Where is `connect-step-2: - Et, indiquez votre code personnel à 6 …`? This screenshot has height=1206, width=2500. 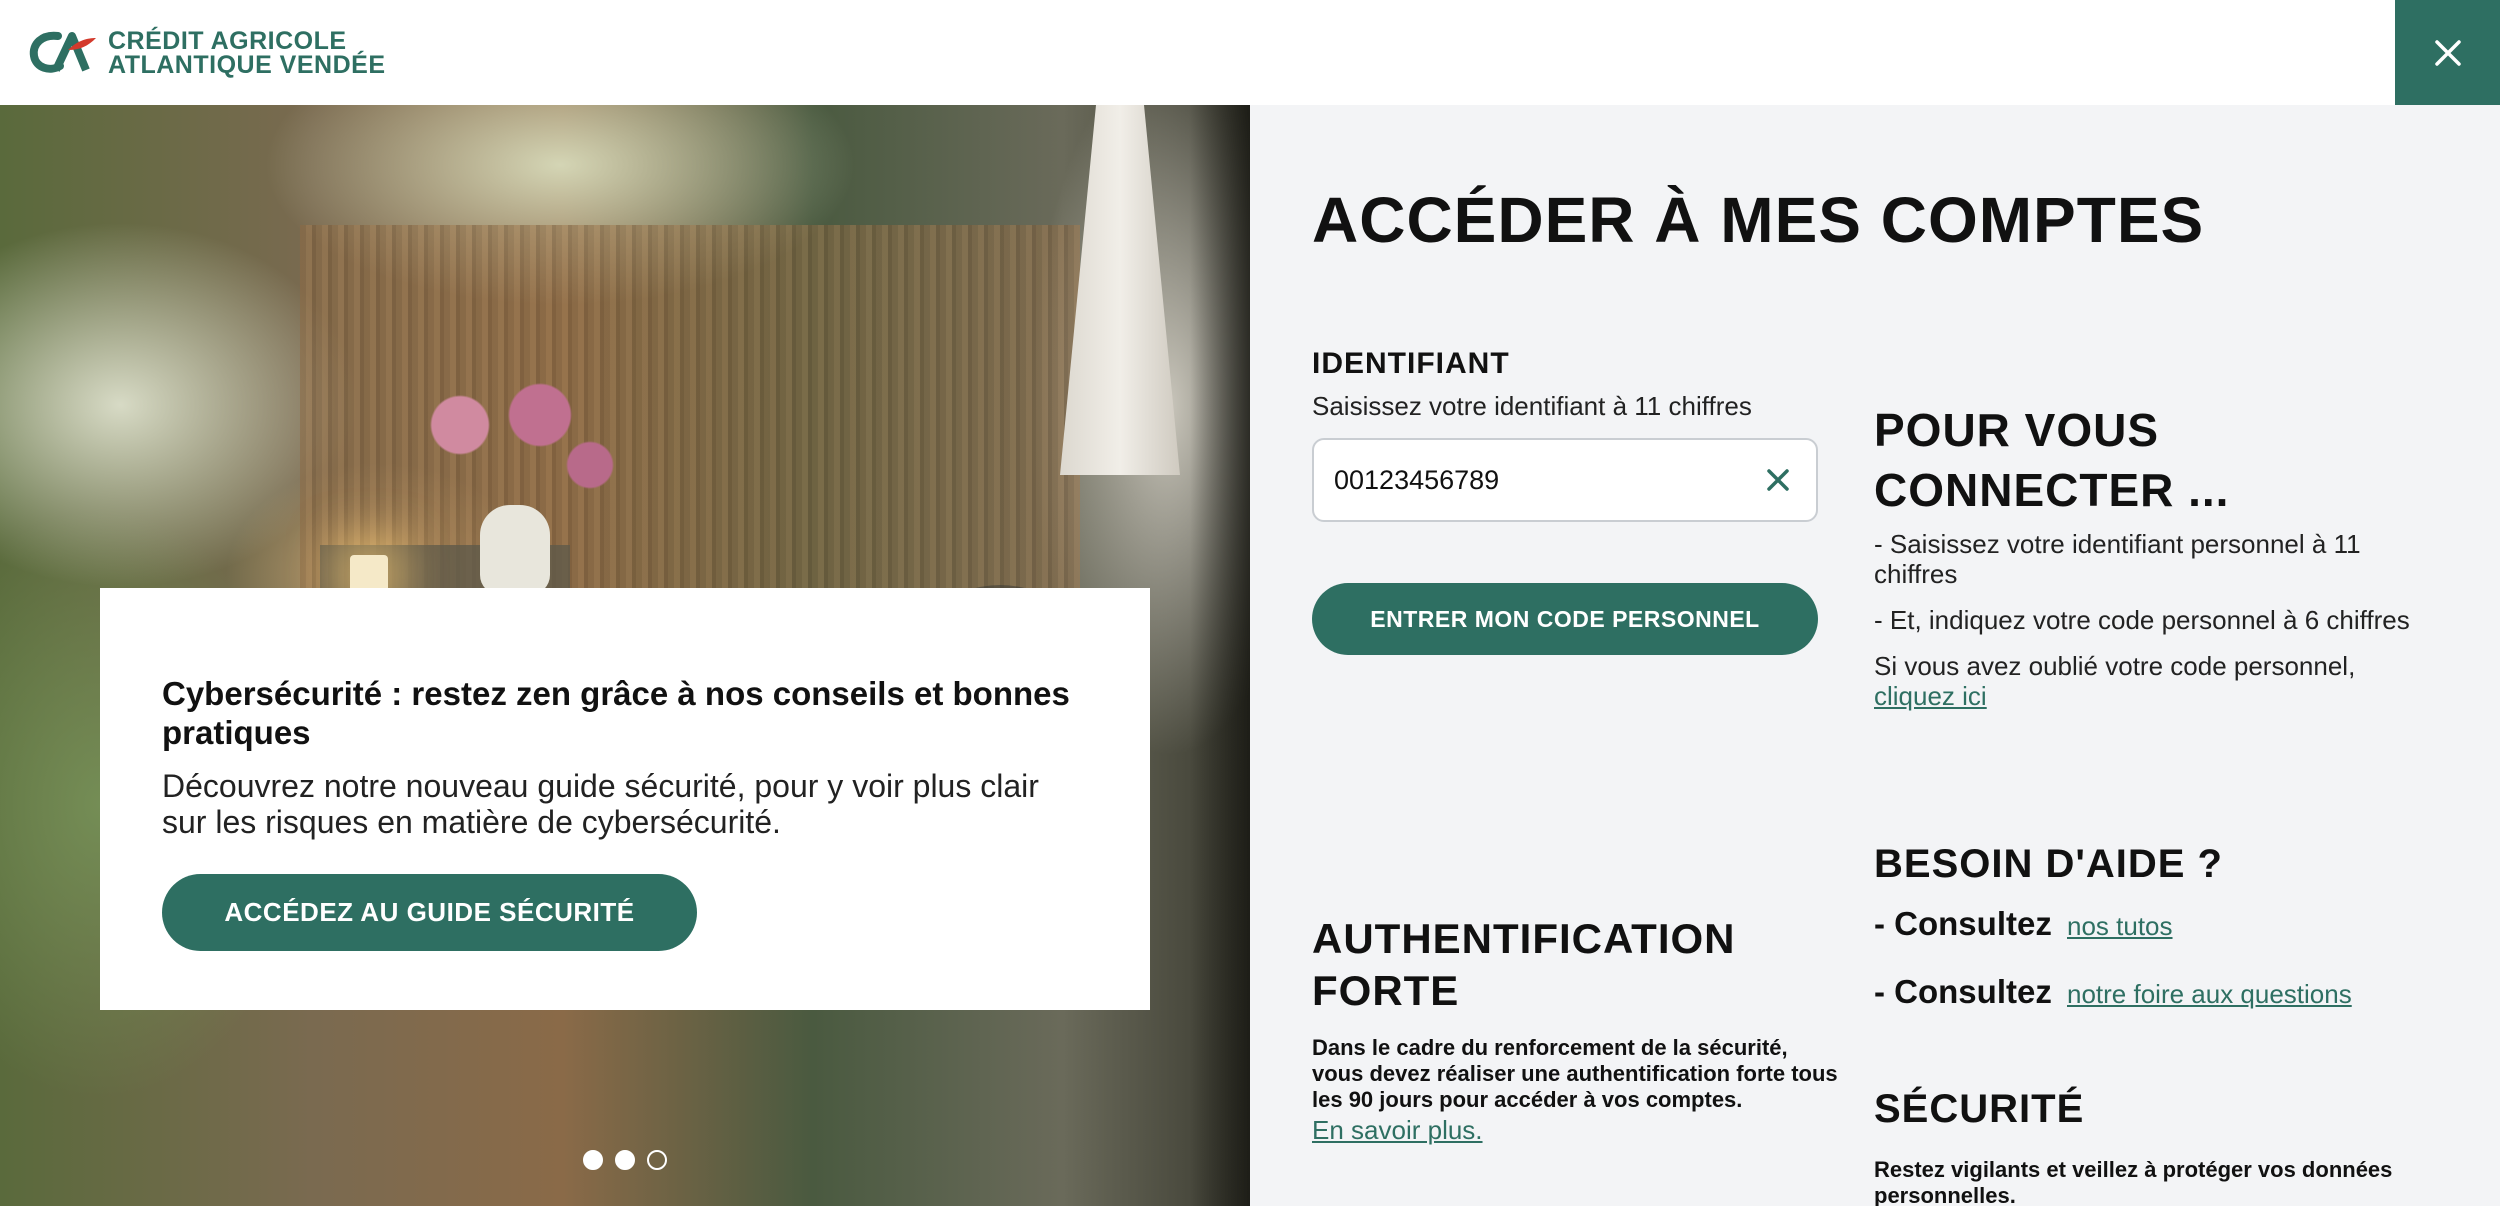 connect-step-2: - Et, indiquez votre code personnel à 6 … is located at coordinates (2142, 620).